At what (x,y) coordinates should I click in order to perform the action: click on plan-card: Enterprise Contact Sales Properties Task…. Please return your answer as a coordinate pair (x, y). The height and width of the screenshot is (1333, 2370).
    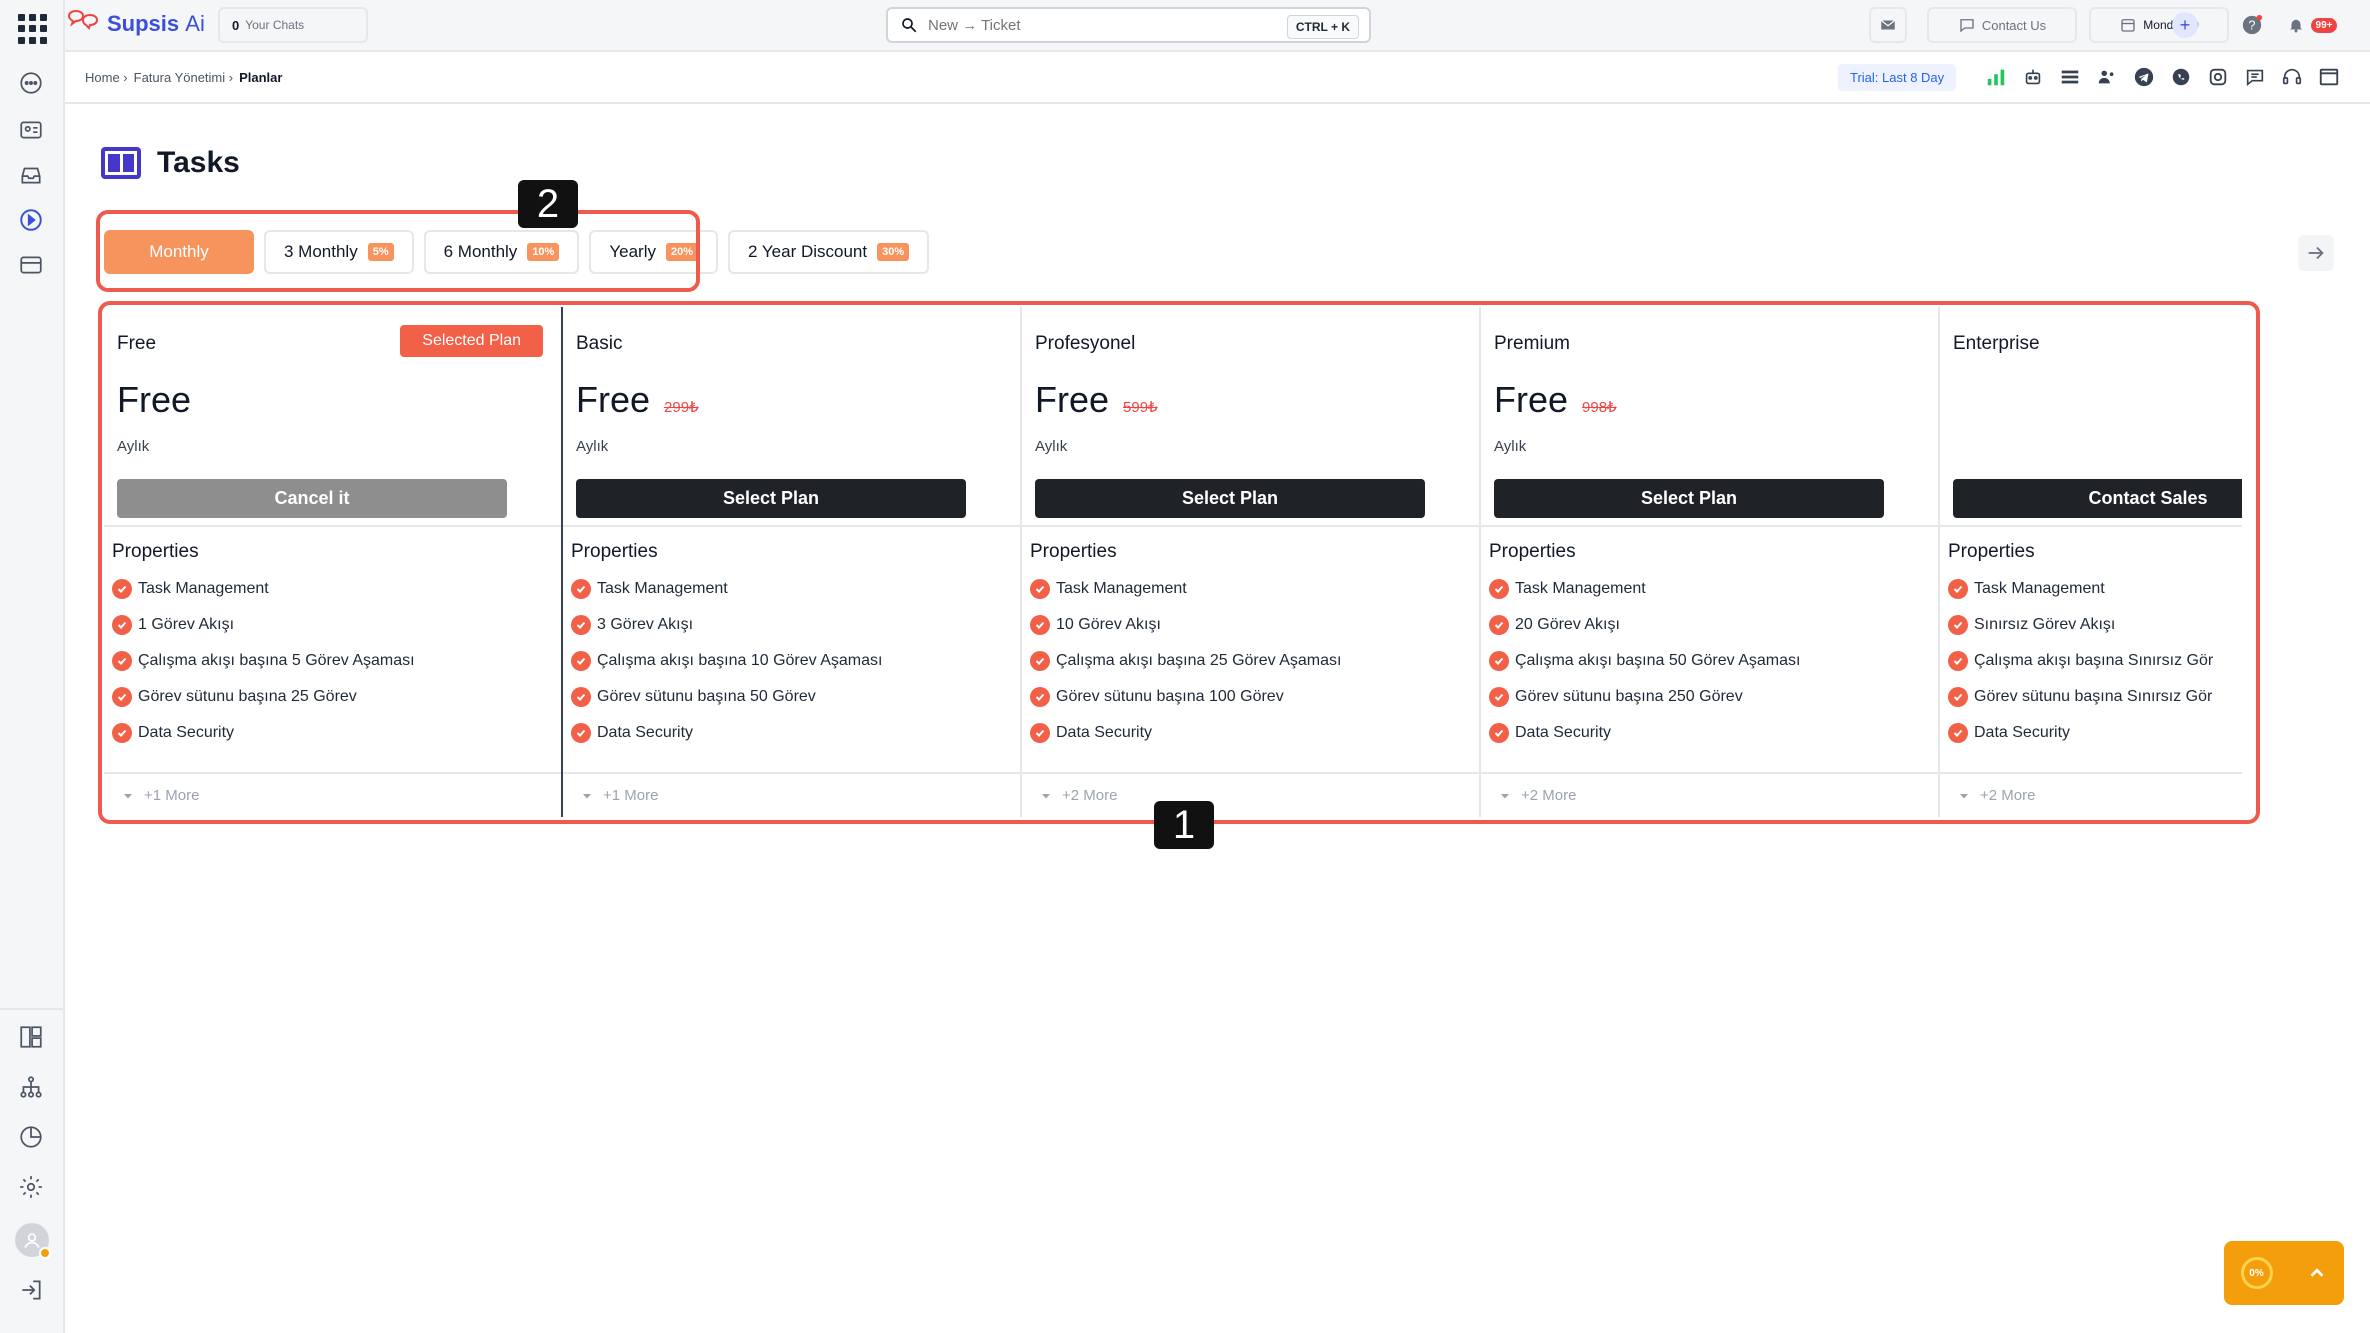
    Looking at the image, I should click on (2091, 562).